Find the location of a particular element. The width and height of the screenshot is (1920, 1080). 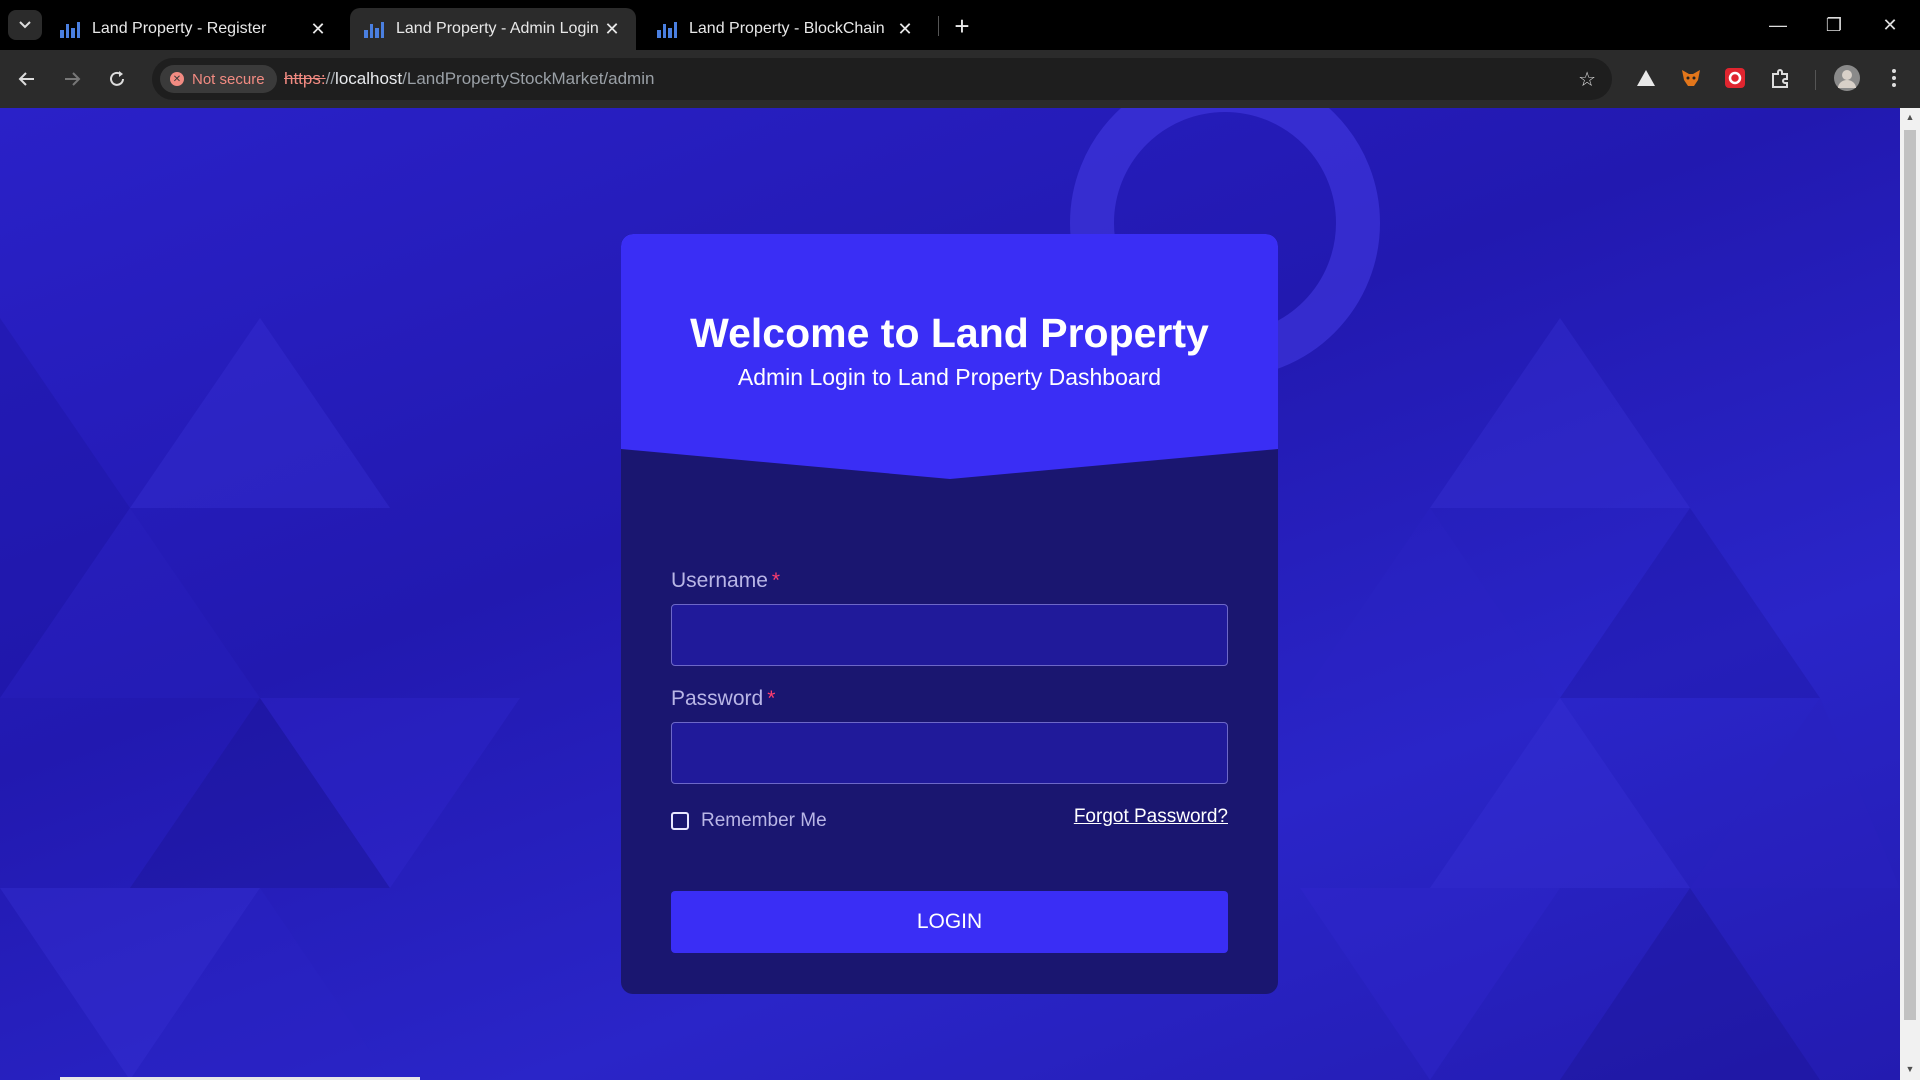

reload-icon is located at coordinates (117, 78).